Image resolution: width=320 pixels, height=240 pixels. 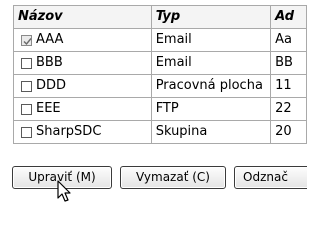 I want to click on name-cell: BBB, so click(x=82, y=63).